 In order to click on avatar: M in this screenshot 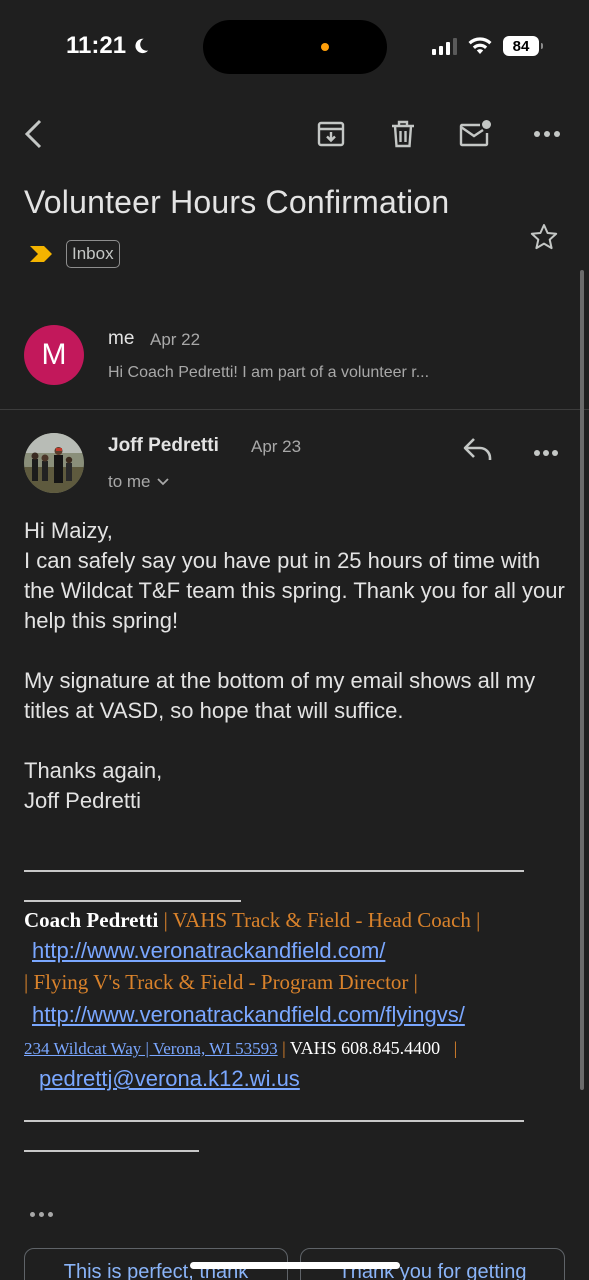, I will do `click(54, 355)`.